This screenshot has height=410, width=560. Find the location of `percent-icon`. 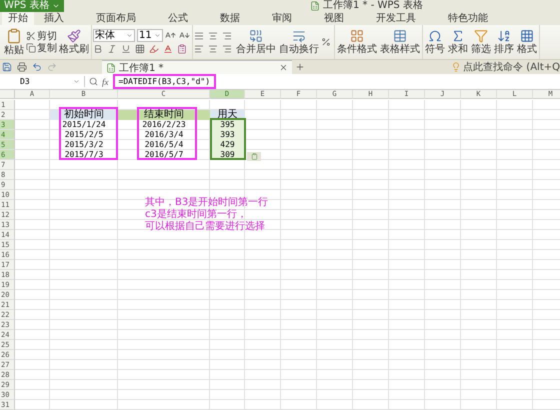

percent-icon is located at coordinates (326, 42).